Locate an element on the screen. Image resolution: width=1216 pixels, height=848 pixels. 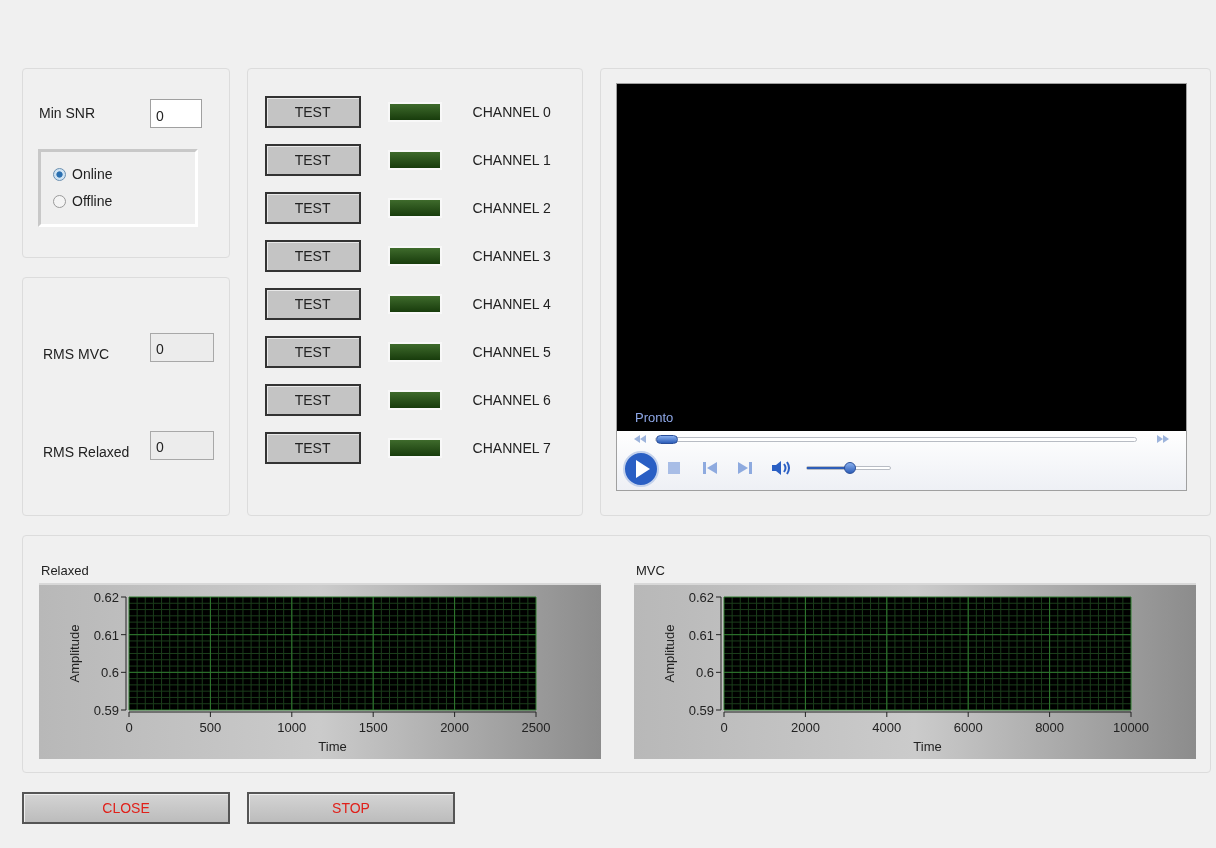
seek-thumb is located at coordinates (667, 439).